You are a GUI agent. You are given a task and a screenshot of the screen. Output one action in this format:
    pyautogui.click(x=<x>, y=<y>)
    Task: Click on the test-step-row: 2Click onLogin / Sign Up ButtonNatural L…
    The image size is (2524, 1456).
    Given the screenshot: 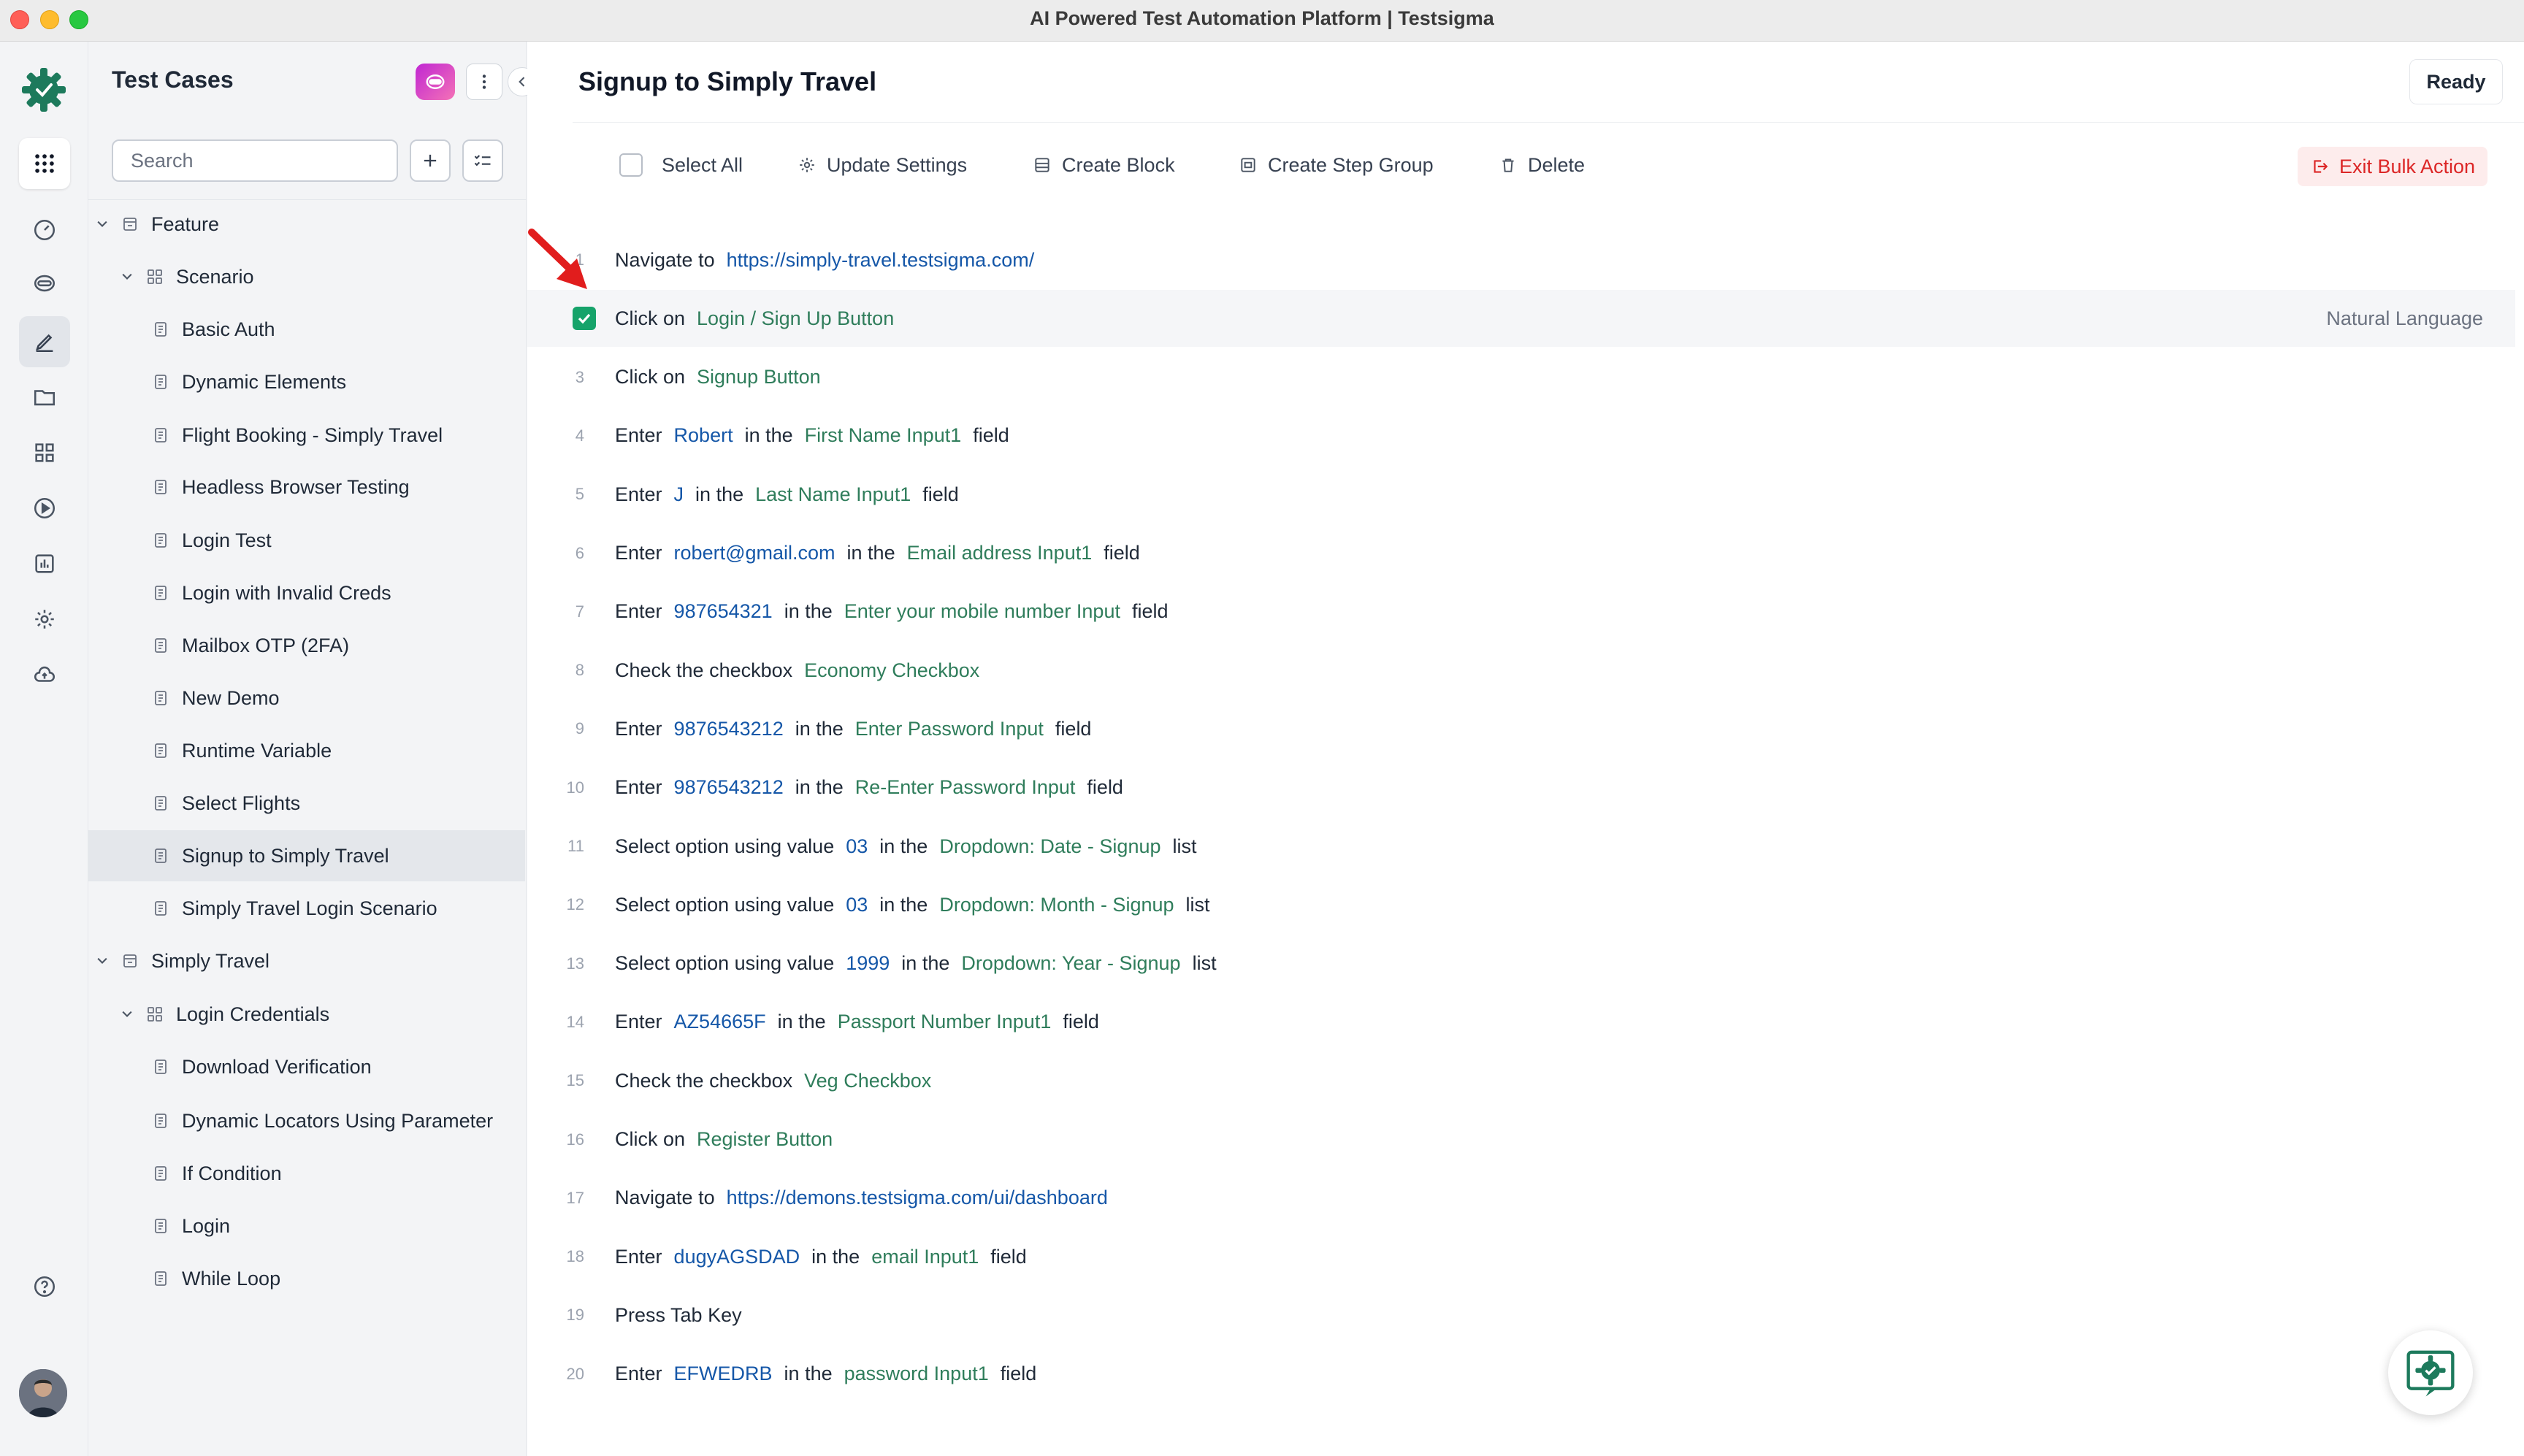 What is the action you would take?
    pyautogui.click(x=1521, y=319)
    